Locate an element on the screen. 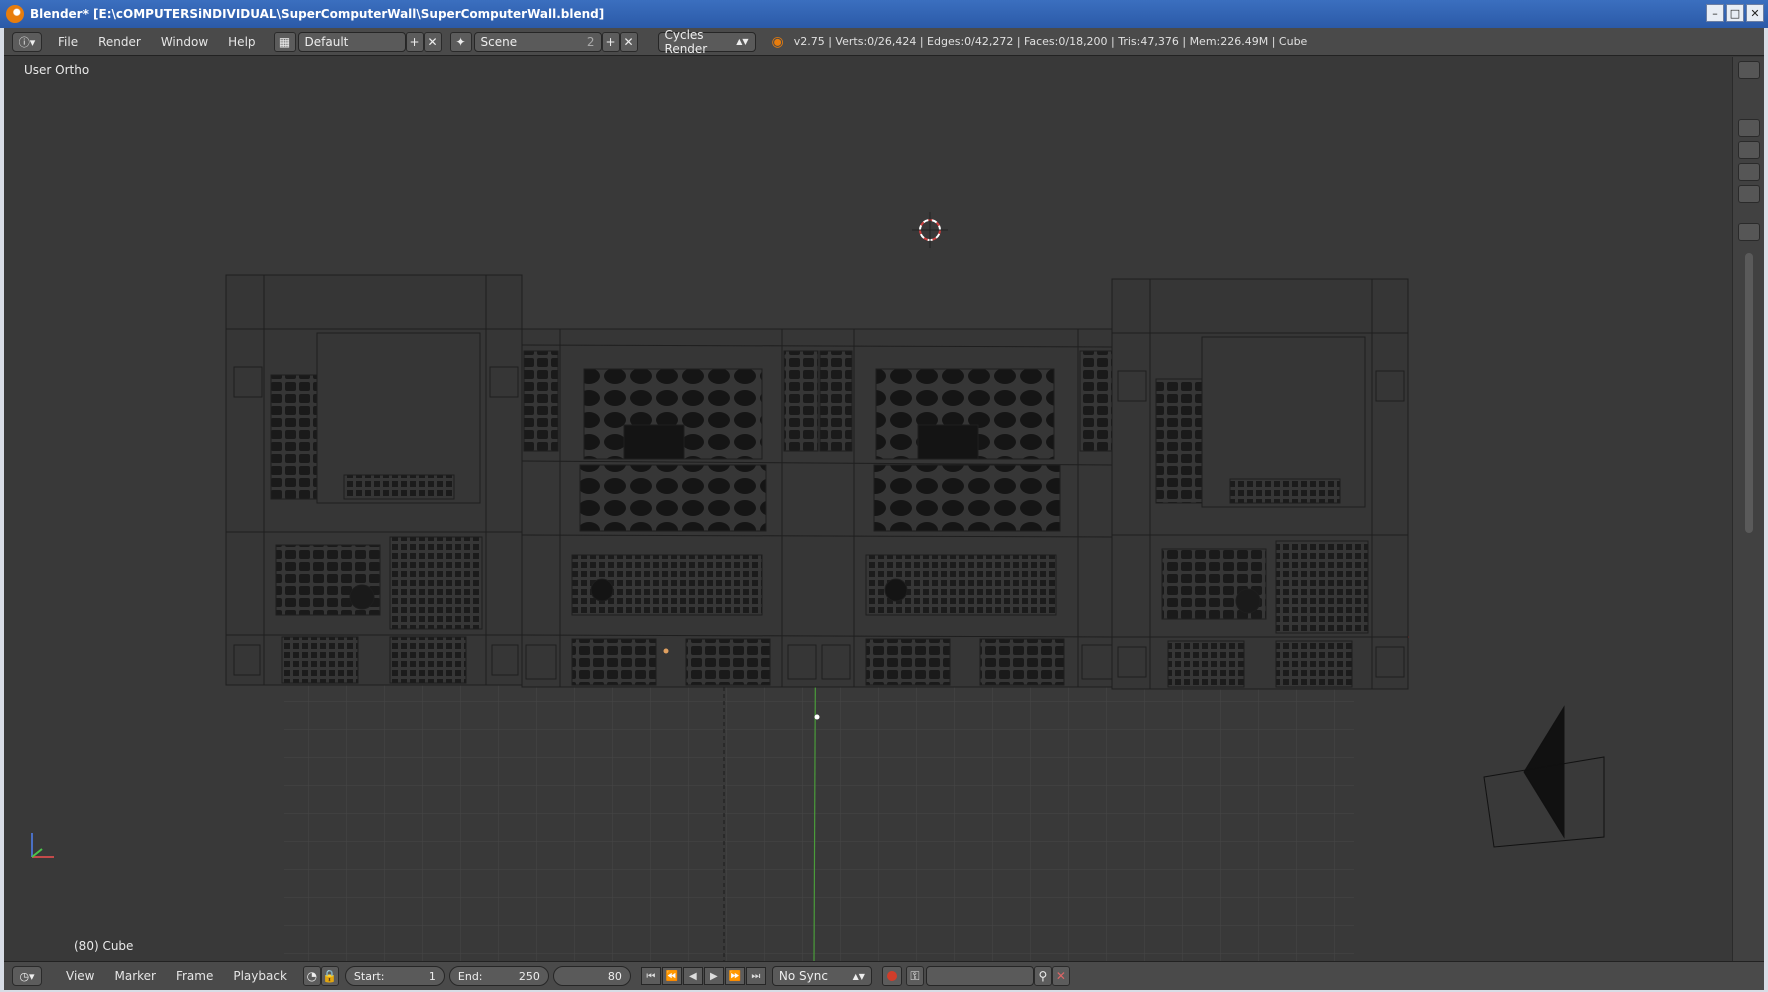 The height and width of the screenshot is (992, 1768). menu-frame: Frame is located at coordinates (194, 976).